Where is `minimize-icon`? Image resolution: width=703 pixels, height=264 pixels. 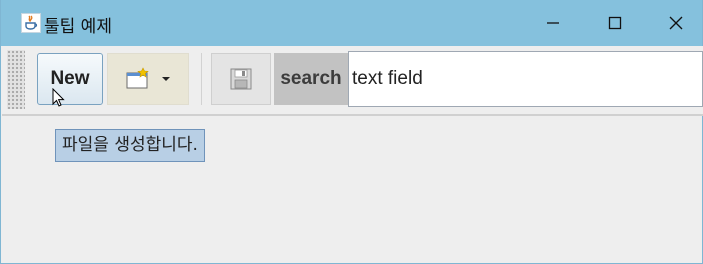 minimize-icon is located at coordinates (553, 23).